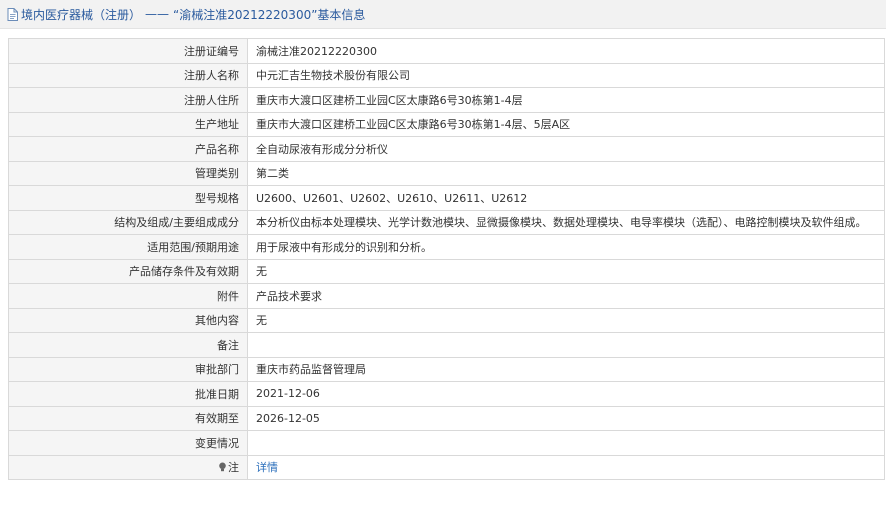  Describe the element at coordinates (566, 173) in the screenshot. I see `row-value: 第二类` at that location.